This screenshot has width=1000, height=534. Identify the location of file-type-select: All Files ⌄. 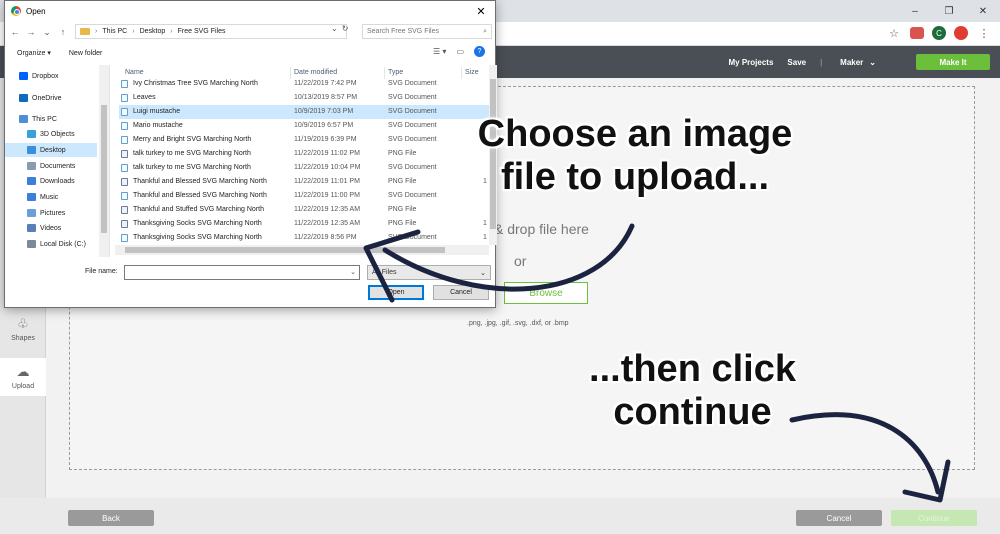
(429, 272).